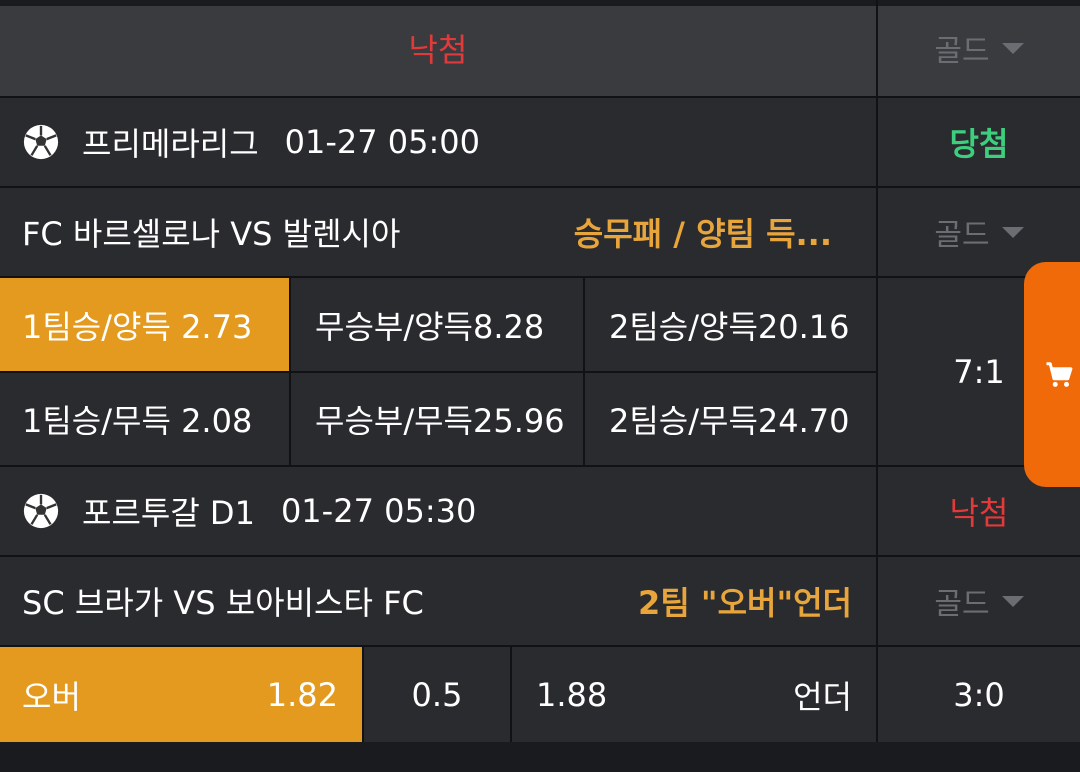 The height and width of the screenshot is (772, 1080). I want to click on teams-label: FC 바르셀로나 VS 발렌시아, so click(211, 234).